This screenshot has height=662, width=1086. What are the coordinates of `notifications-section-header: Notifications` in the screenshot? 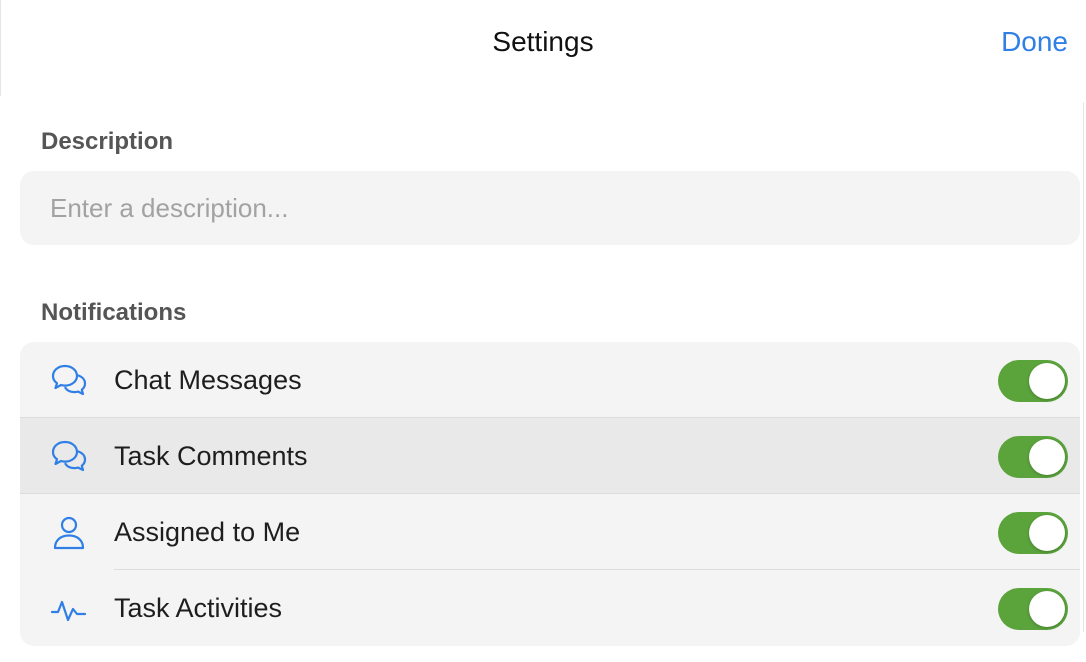 It's located at (114, 312).